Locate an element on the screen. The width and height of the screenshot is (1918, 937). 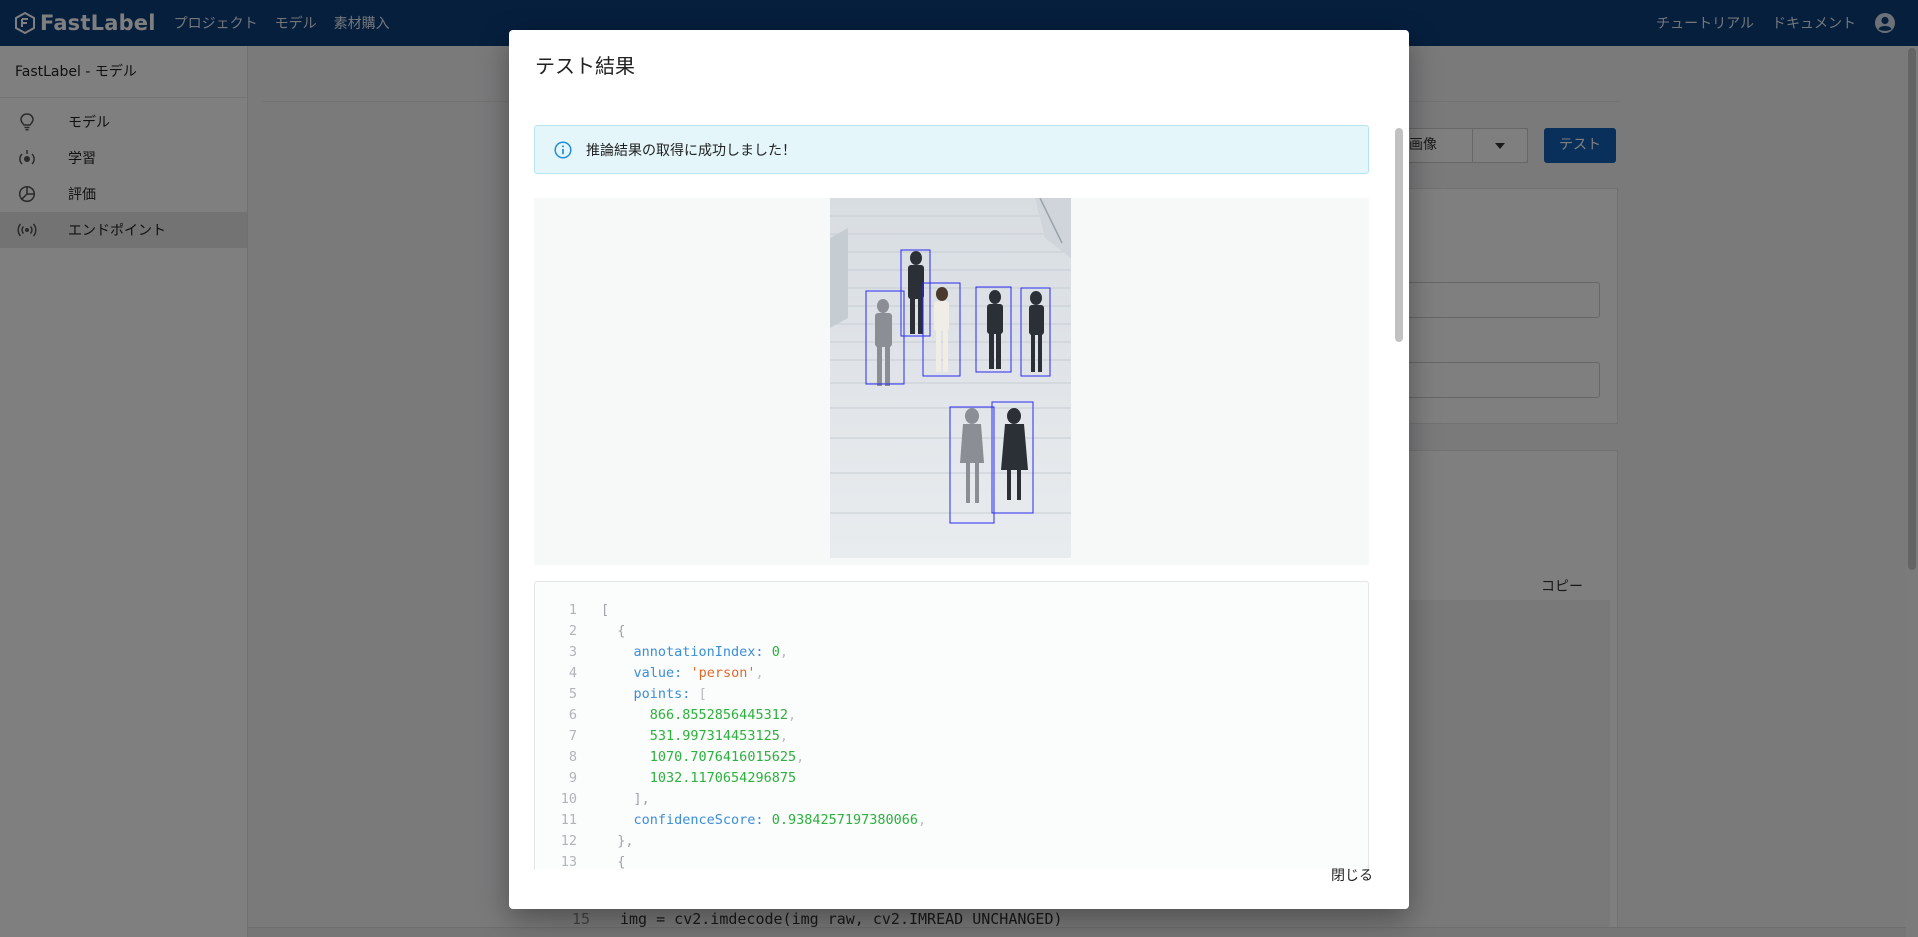
code-line-text: ], is located at coordinates (625, 799).